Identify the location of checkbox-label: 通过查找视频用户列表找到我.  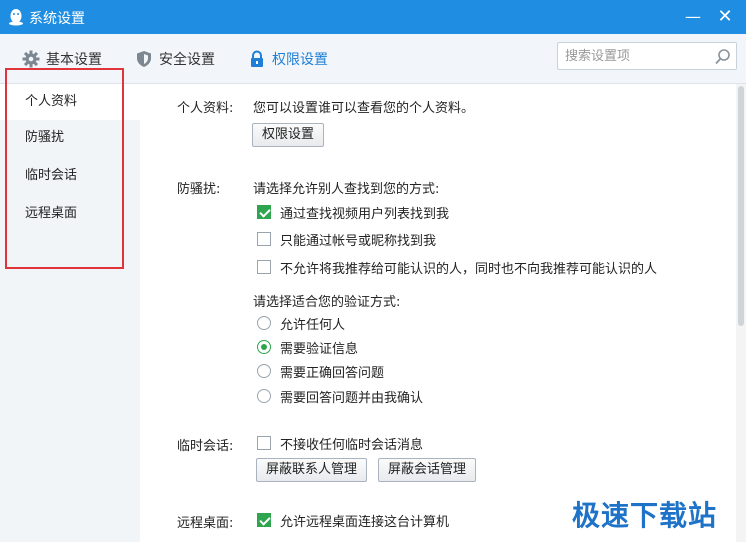
(365, 214).